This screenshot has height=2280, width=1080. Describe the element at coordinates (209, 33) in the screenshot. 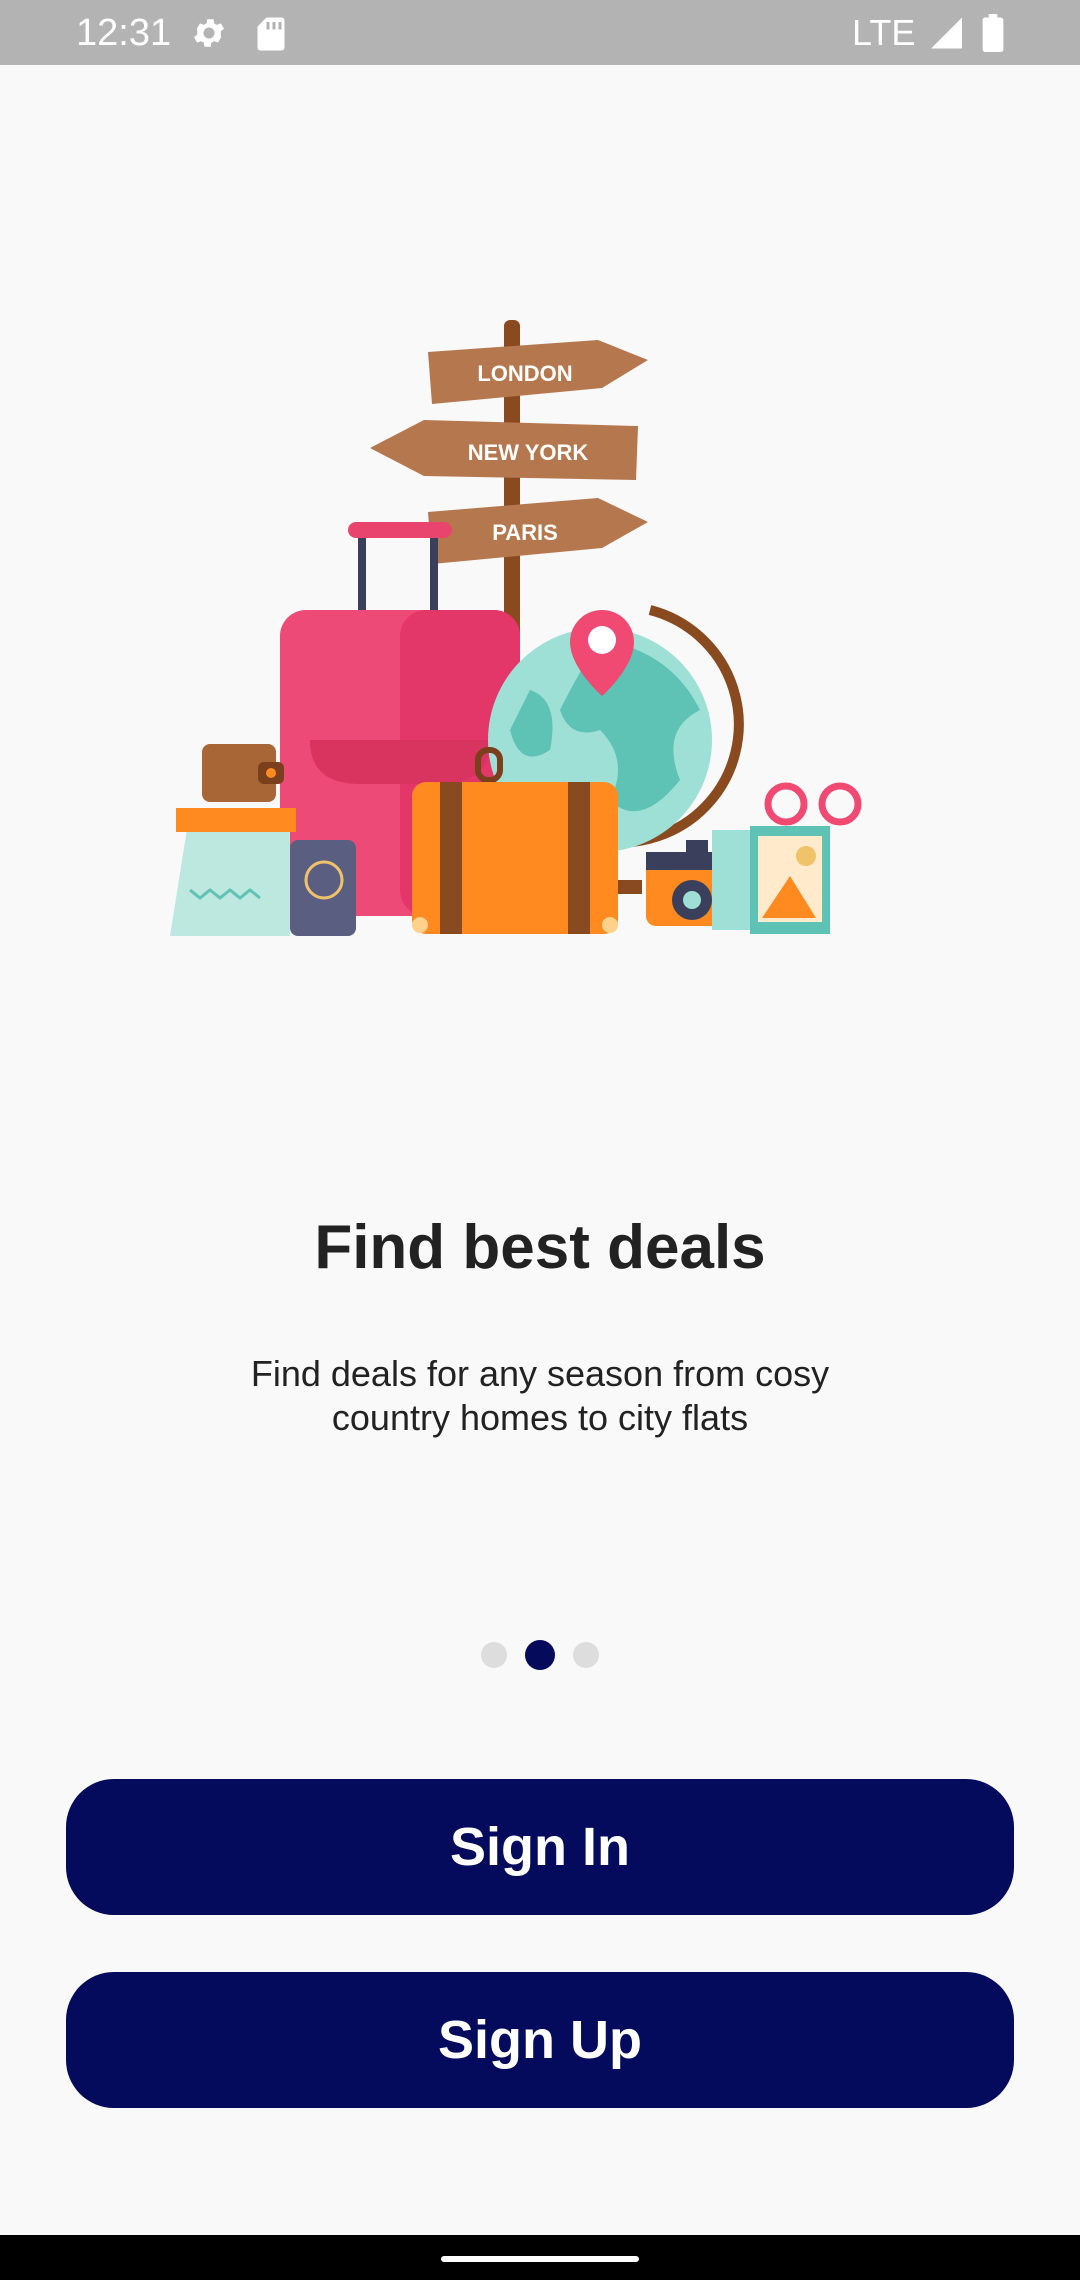

I see `gear-icon` at that location.